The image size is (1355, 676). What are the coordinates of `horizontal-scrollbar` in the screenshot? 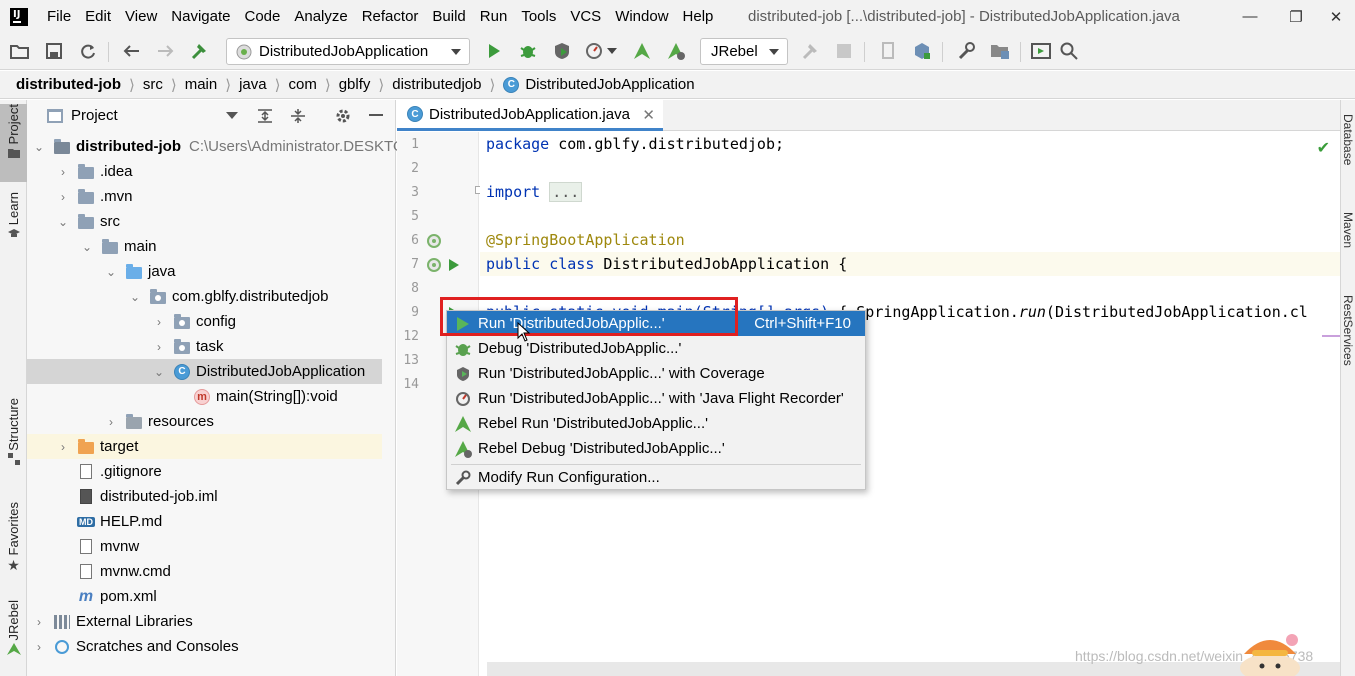 It's located at (913, 669).